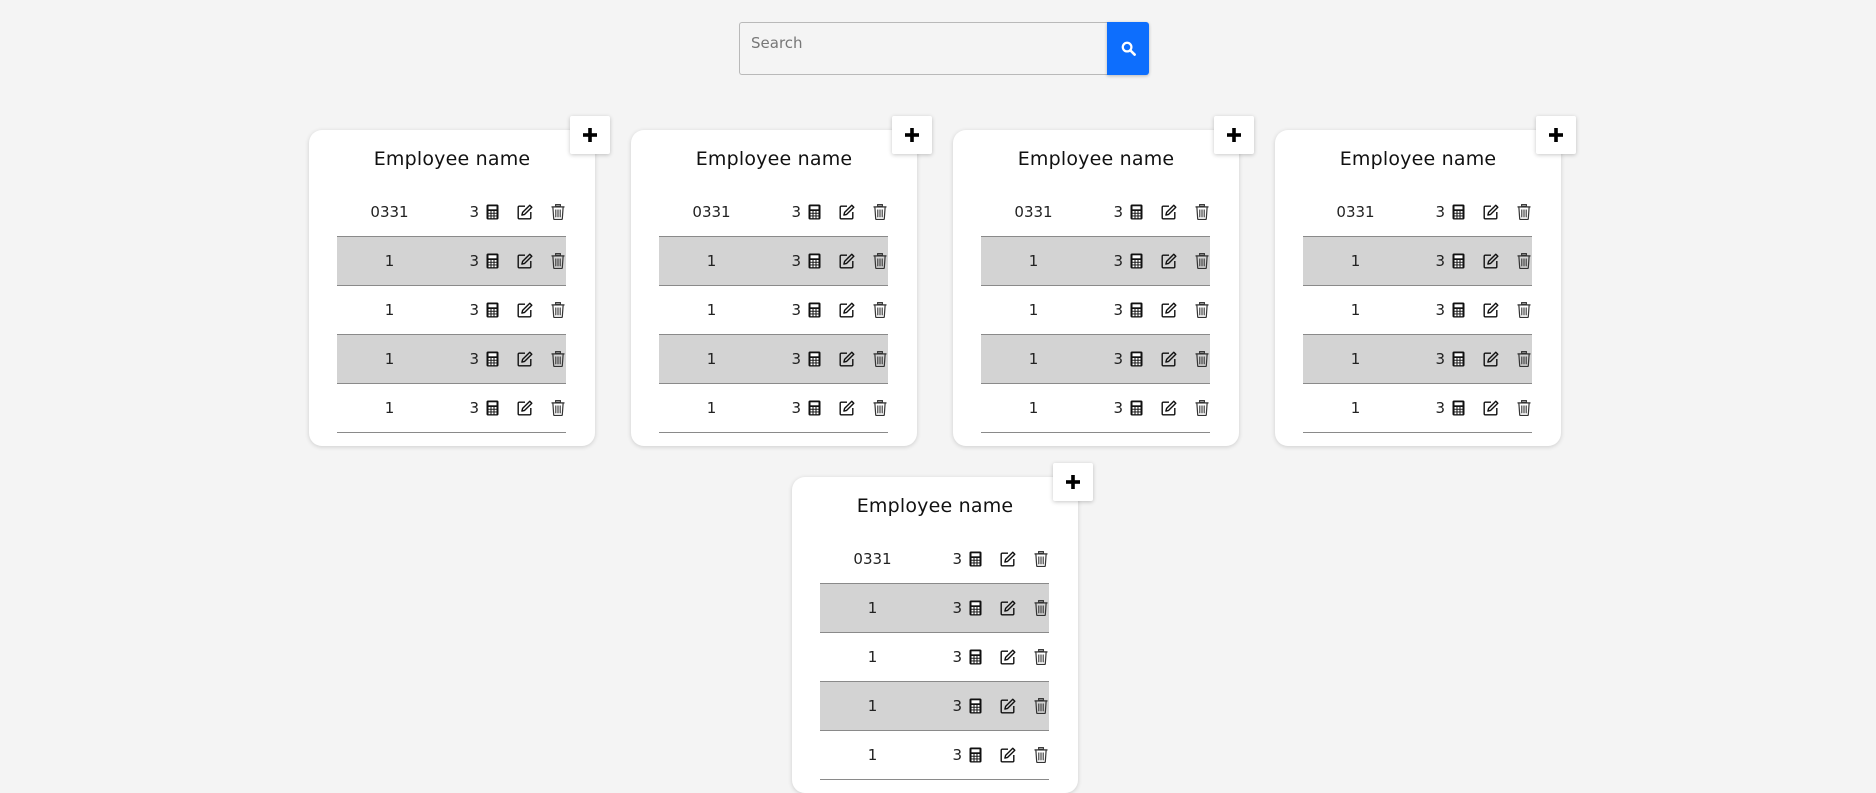 This screenshot has height=793, width=1876. Describe the element at coordinates (1128, 48) in the screenshot. I see `search-button` at that location.